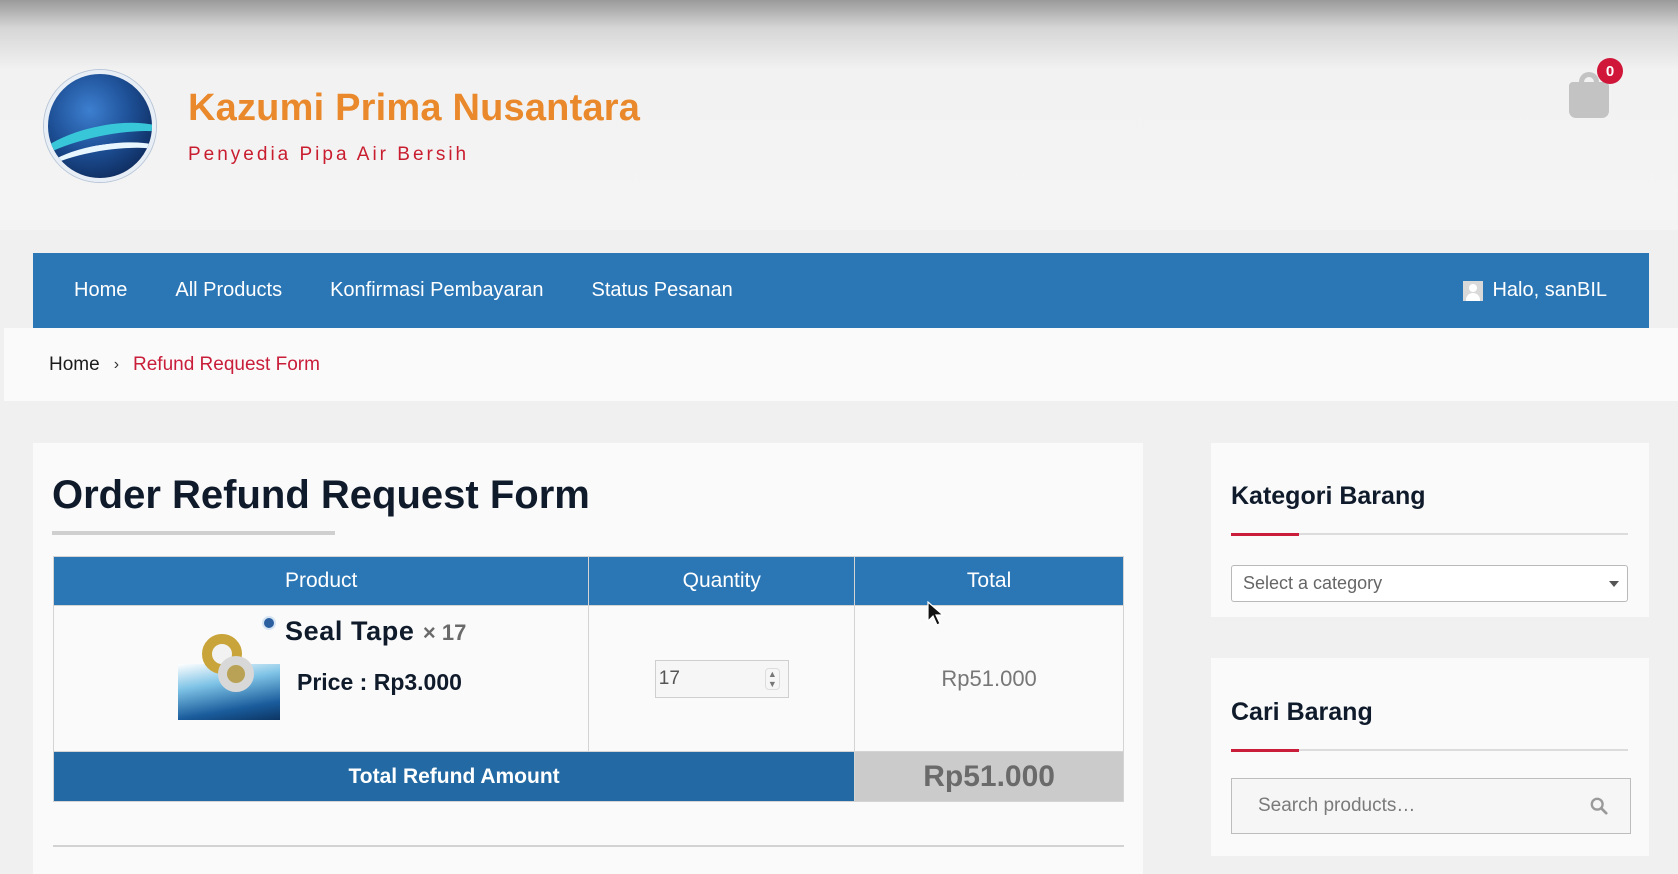 The image size is (1678, 874). Describe the element at coordinates (236, 674) in the screenshot. I see `tape-roll-image` at that location.